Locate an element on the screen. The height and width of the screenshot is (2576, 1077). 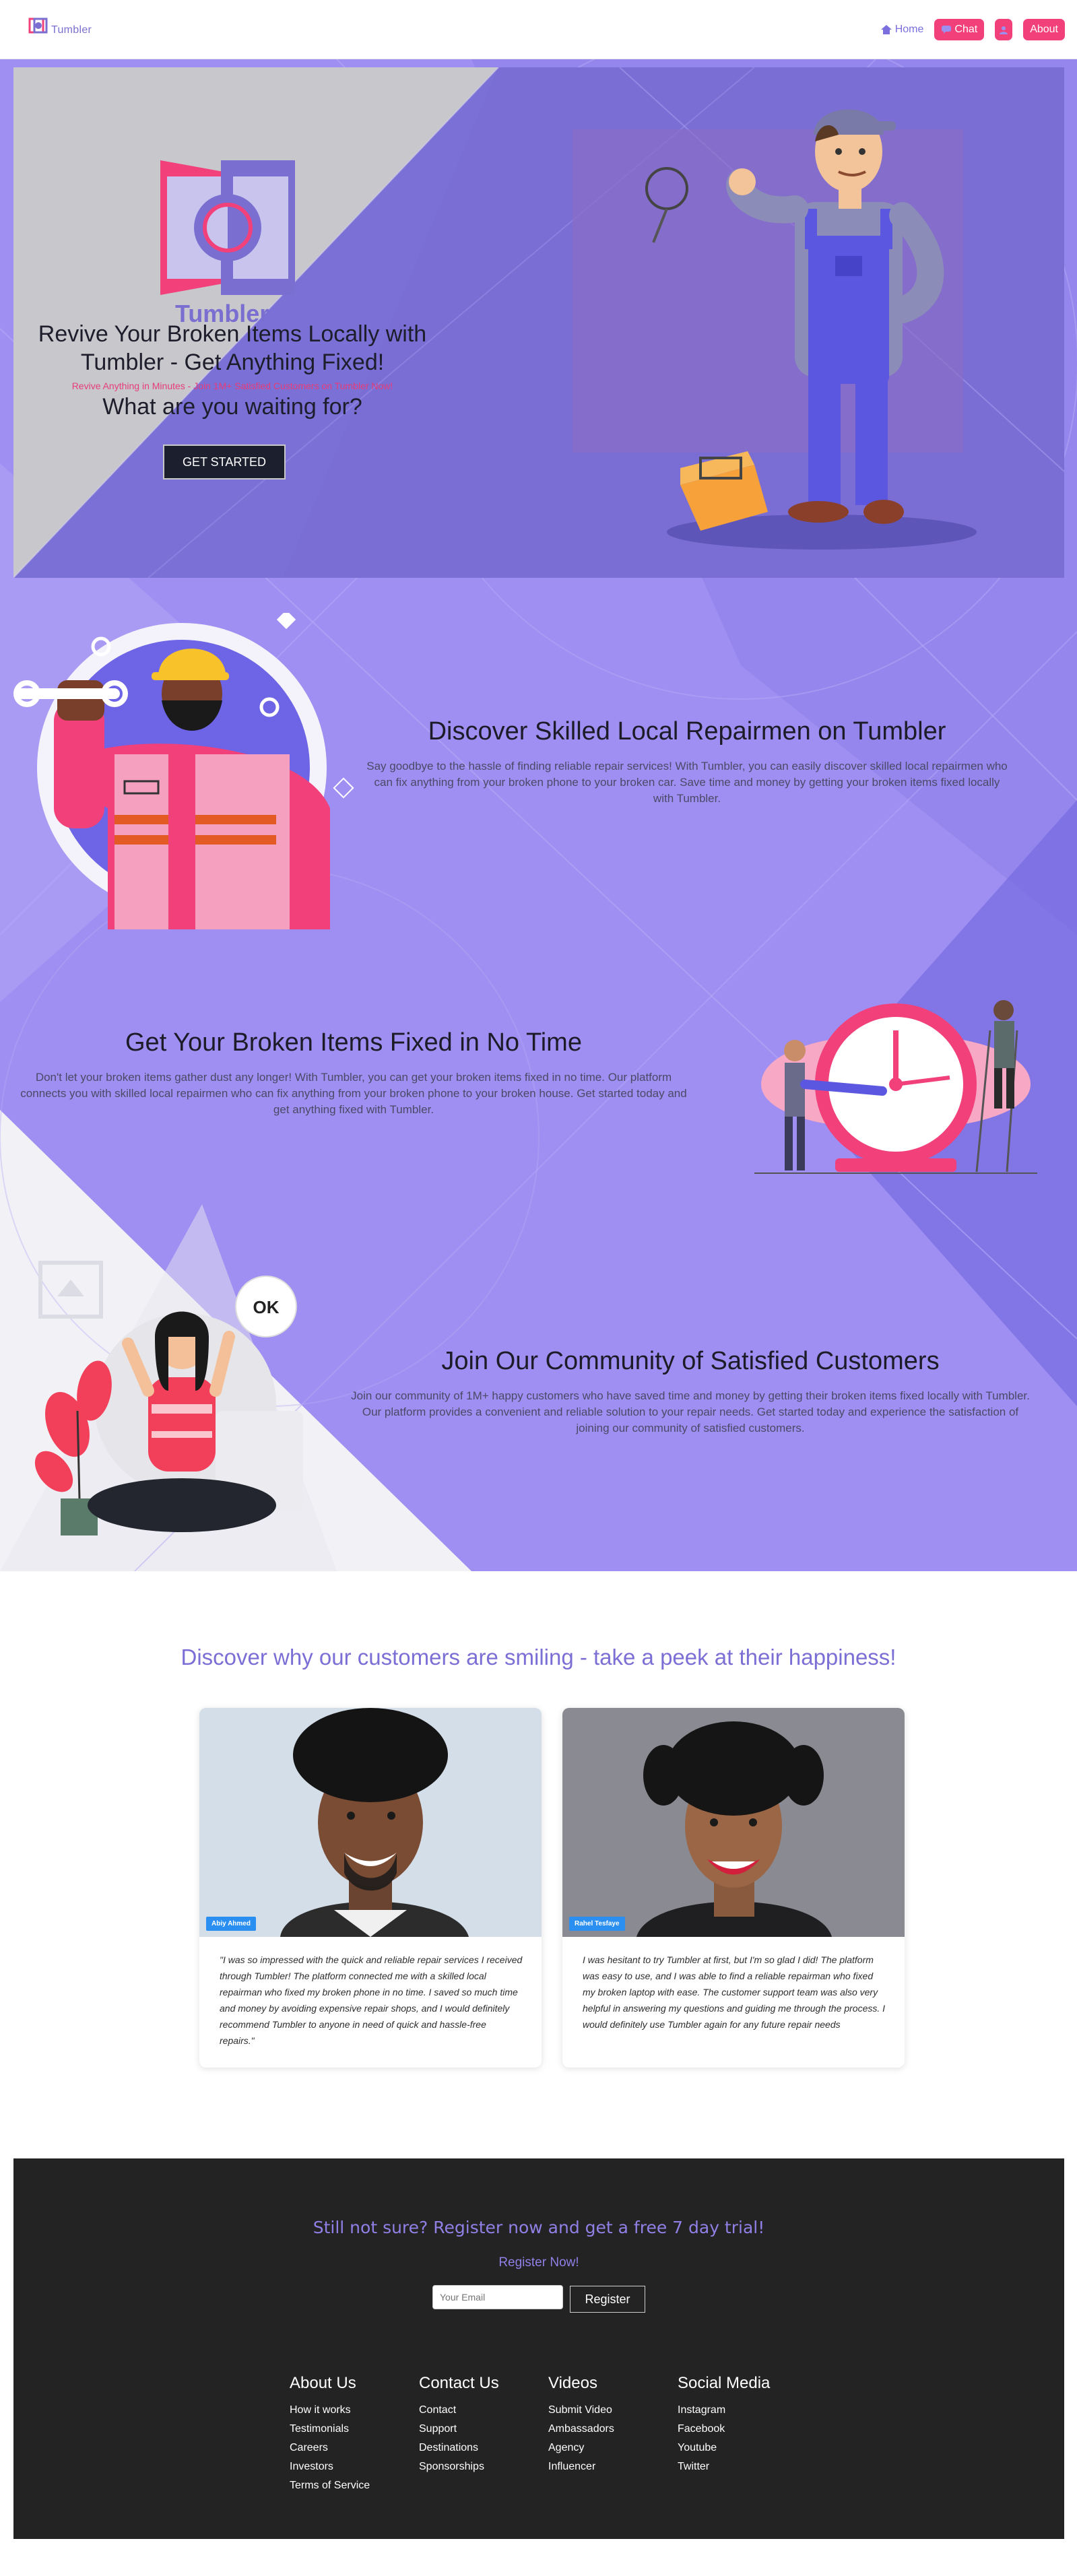
footer-link: Twitter is located at coordinates (742, 2466).